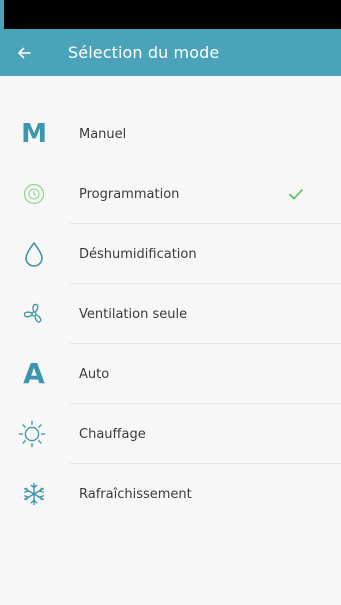  What do you see at coordinates (103, 134) in the screenshot?
I see `mode-label: Manuel` at bounding box center [103, 134].